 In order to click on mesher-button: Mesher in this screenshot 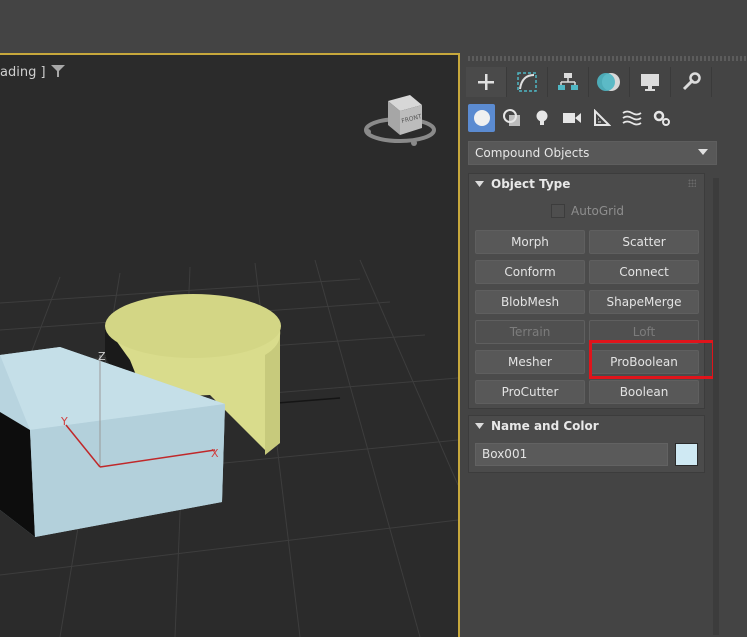, I will do `click(530, 362)`.